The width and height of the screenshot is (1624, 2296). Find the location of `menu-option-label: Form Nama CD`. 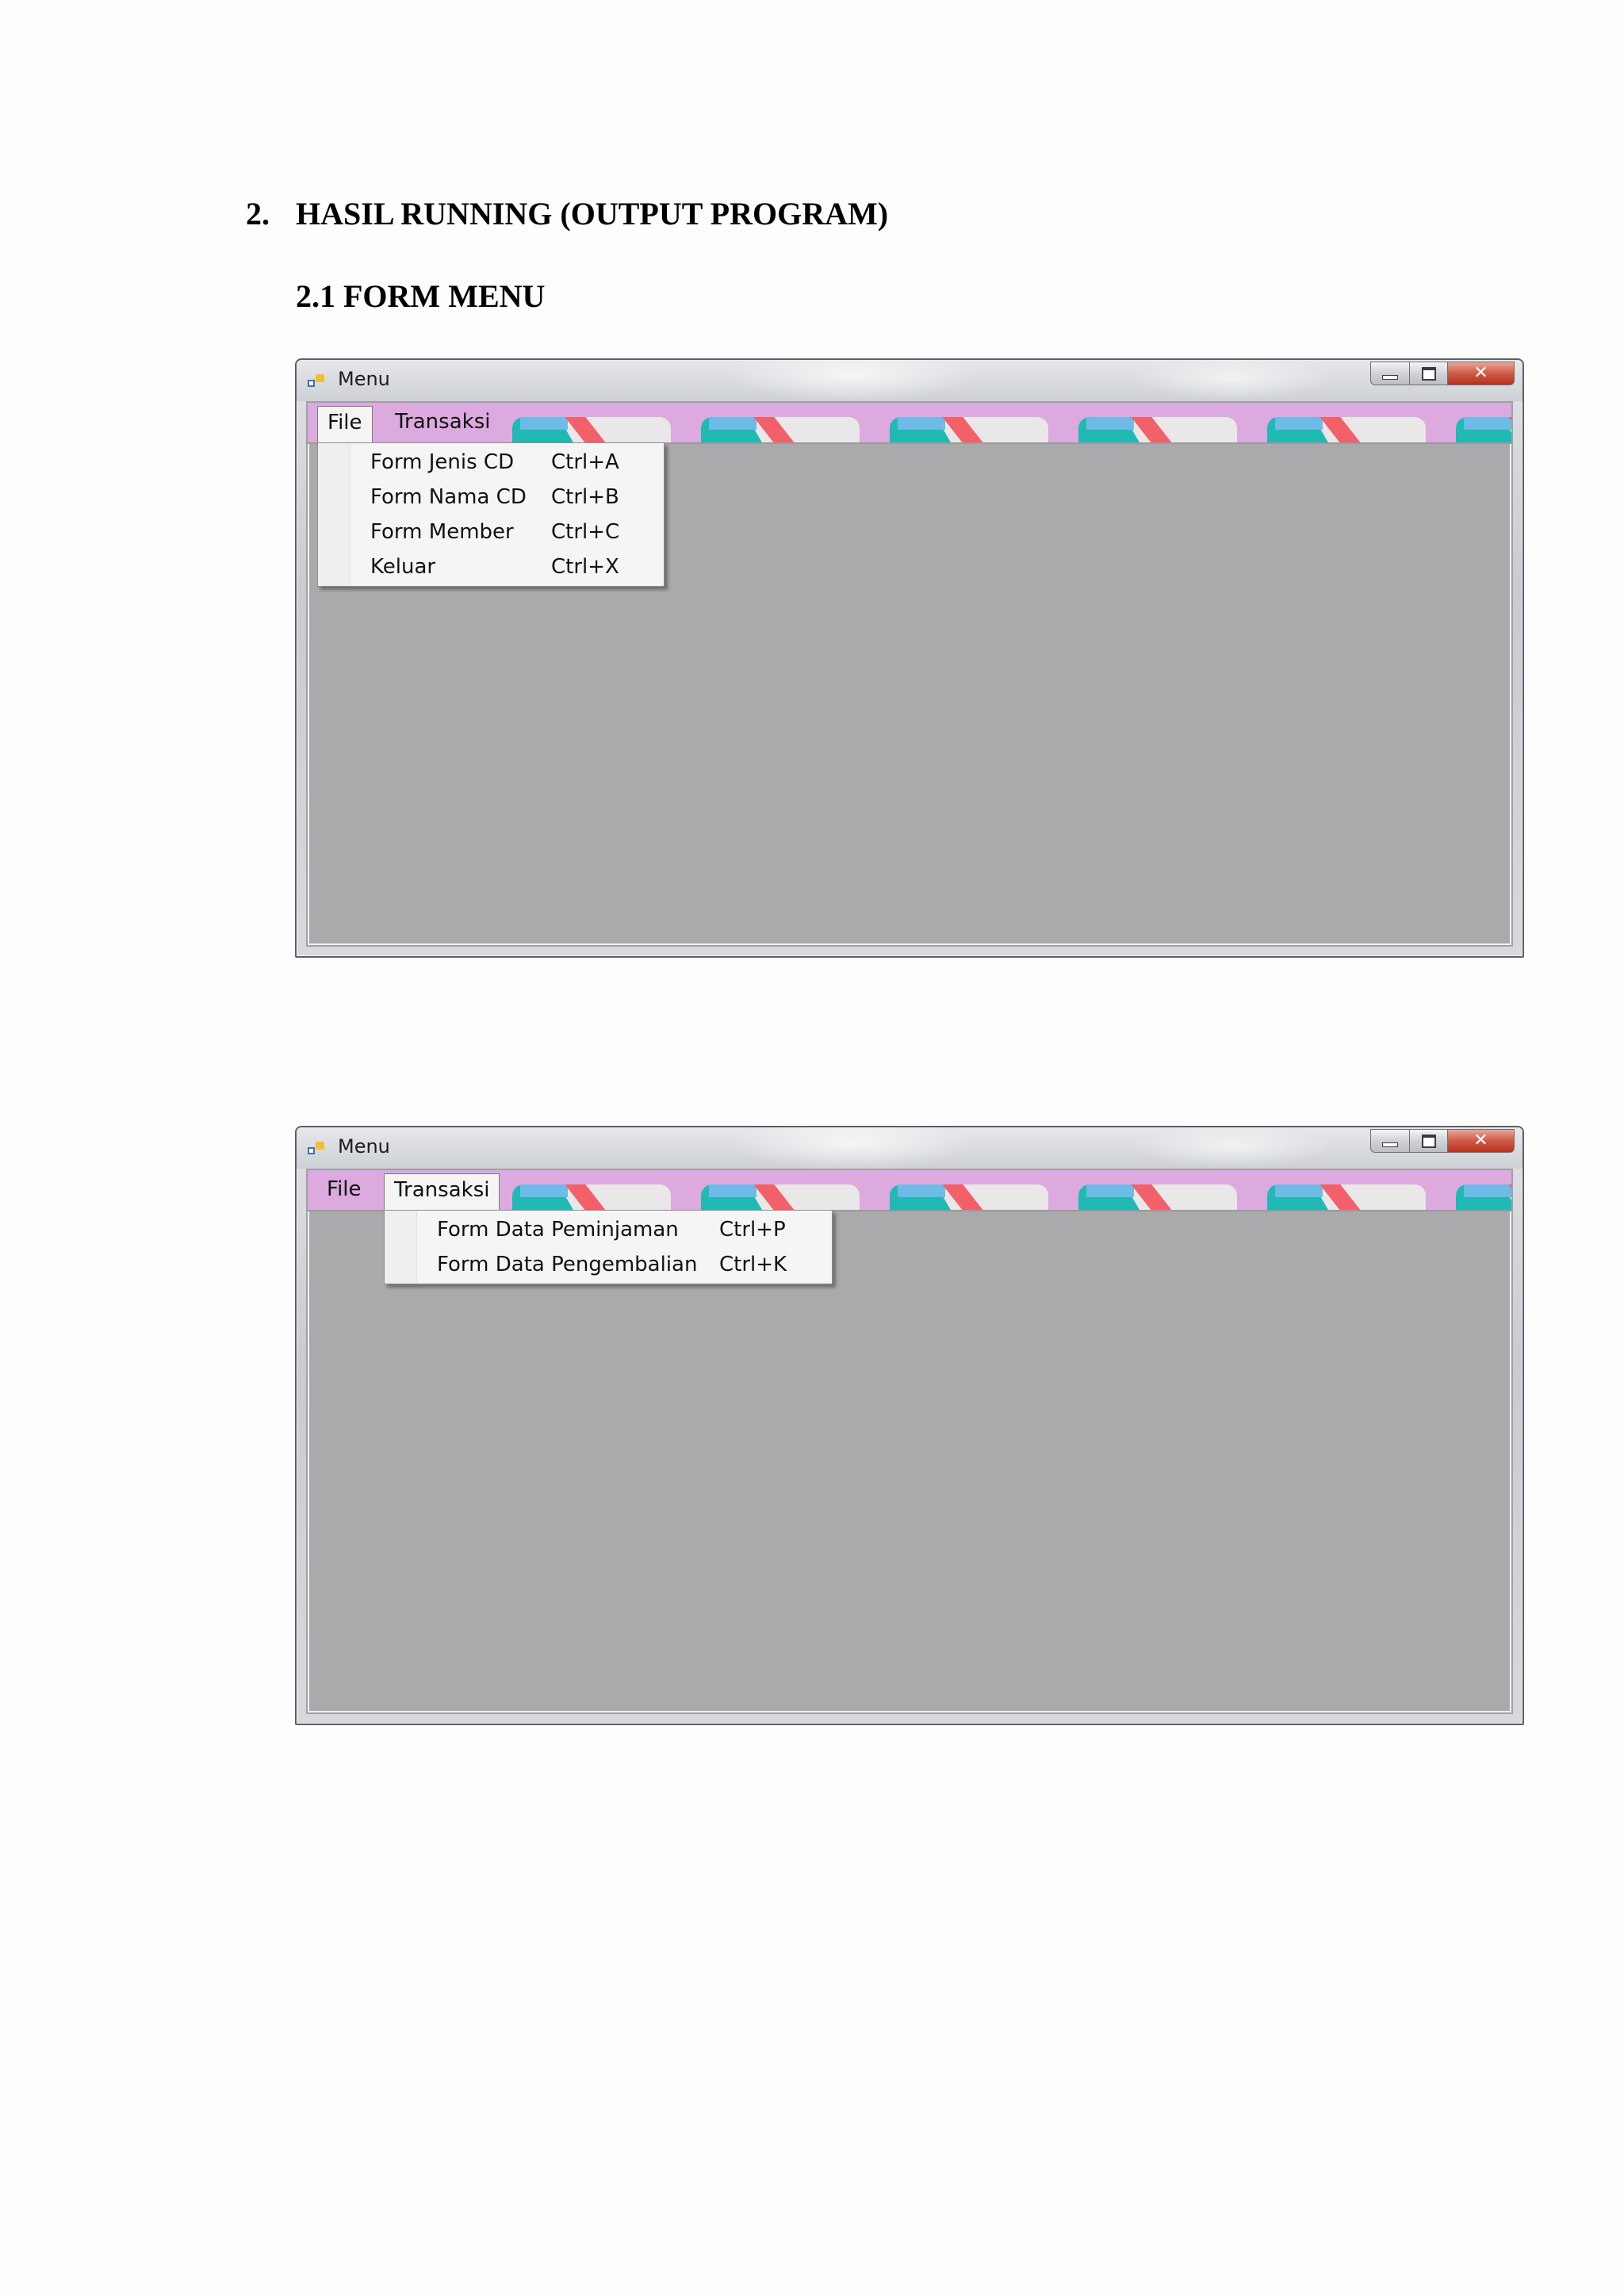

menu-option-label: Form Nama CD is located at coordinates (448, 497).